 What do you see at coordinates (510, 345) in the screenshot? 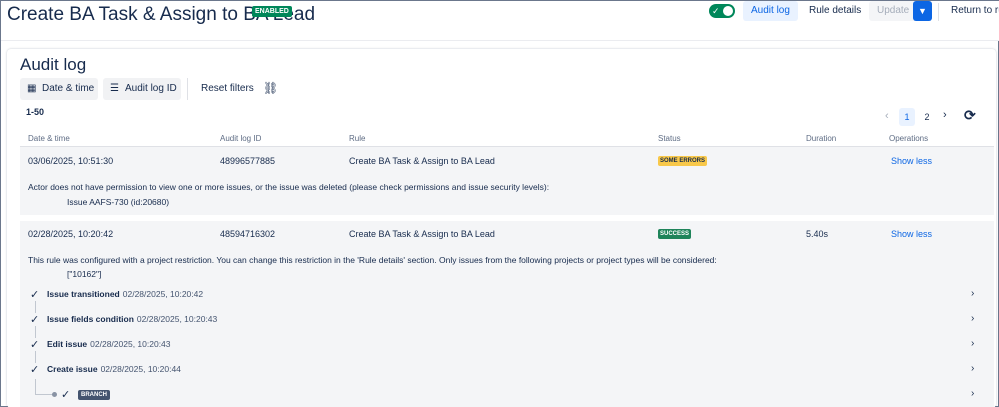
I see `execution-step: ✓ Edit issue 02/28/2025, 10:20:43 ›` at bounding box center [510, 345].